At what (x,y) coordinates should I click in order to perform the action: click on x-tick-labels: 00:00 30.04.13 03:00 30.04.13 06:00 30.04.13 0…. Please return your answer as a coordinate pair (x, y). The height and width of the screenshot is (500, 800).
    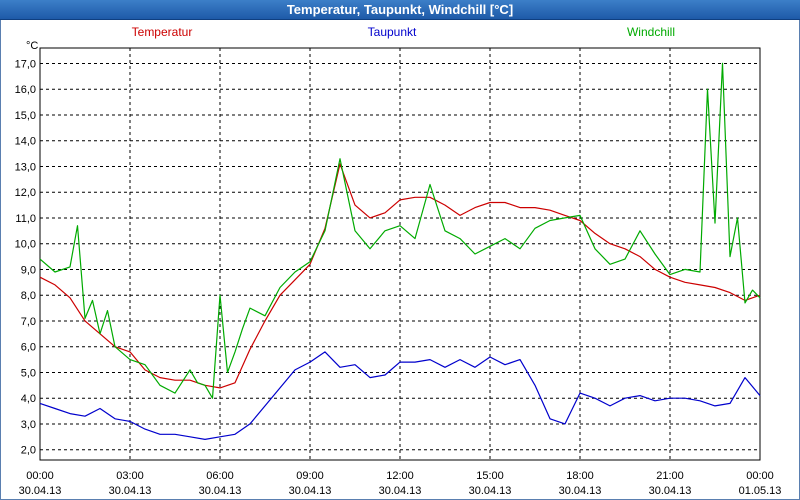
    Looking at the image, I should click on (400, 483).